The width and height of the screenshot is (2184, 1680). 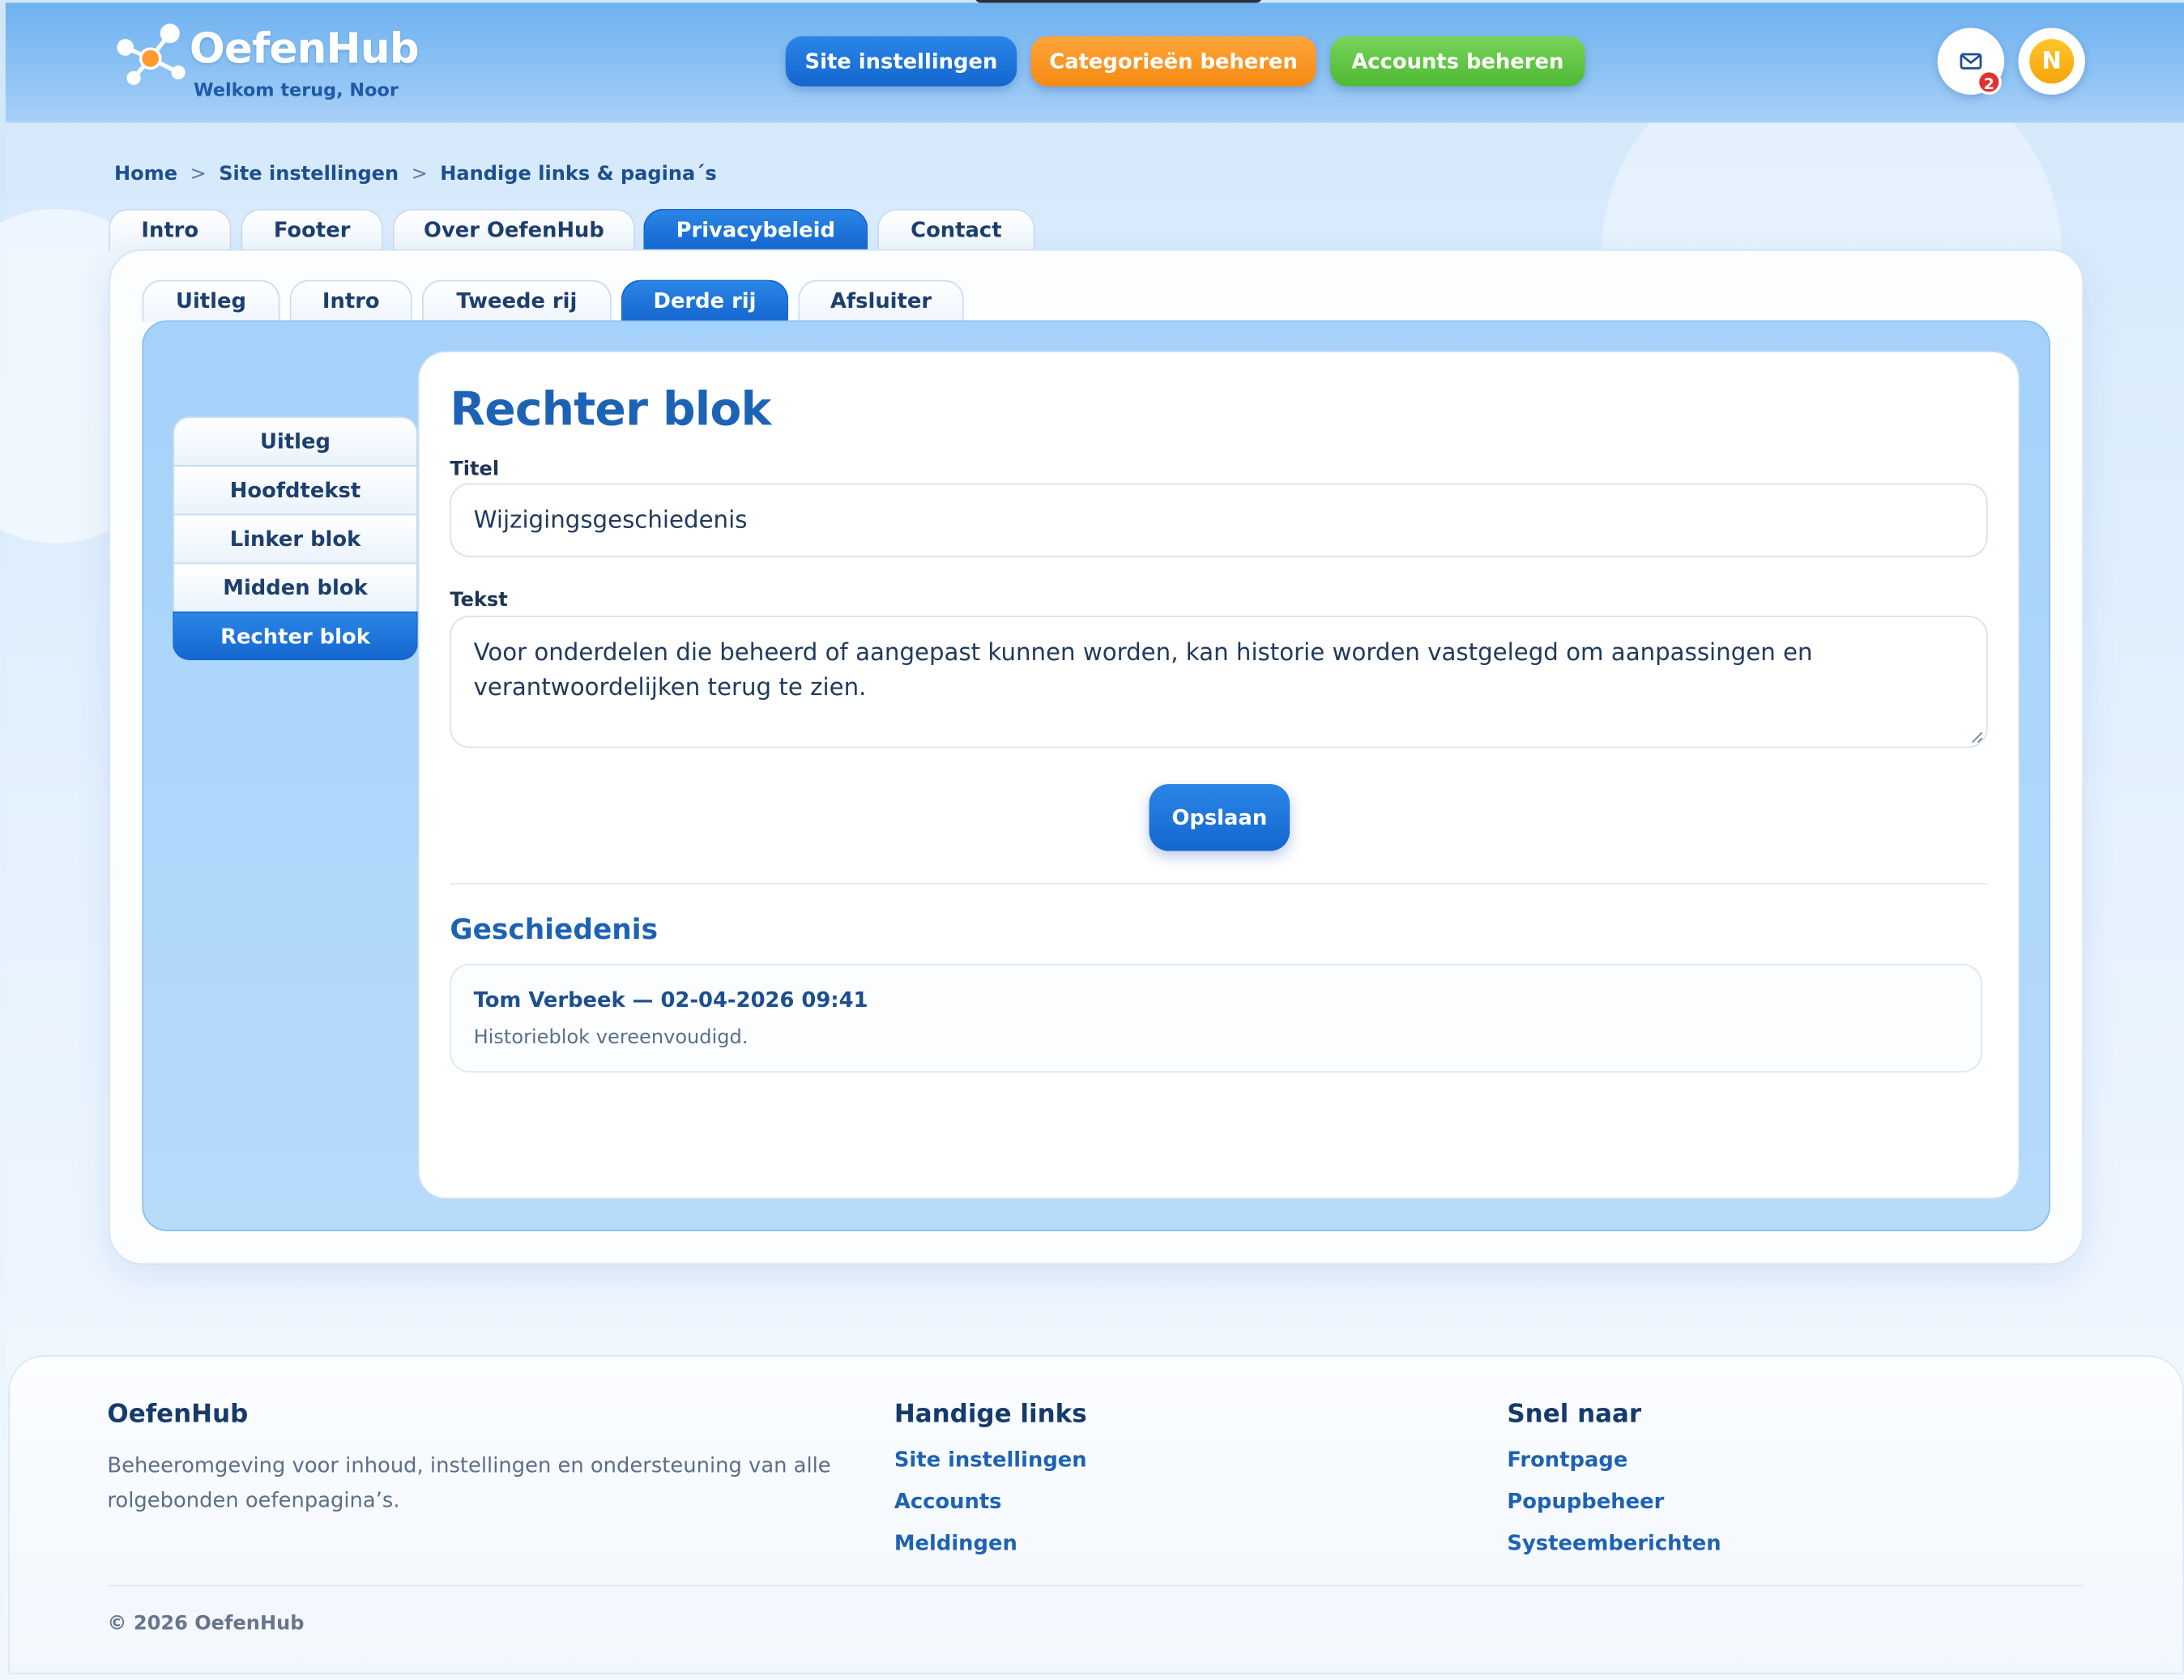 What do you see at coordinates (1095, 1585) in the screenshot?
I see `footer-divider` at bounding box center [1095, 1585].